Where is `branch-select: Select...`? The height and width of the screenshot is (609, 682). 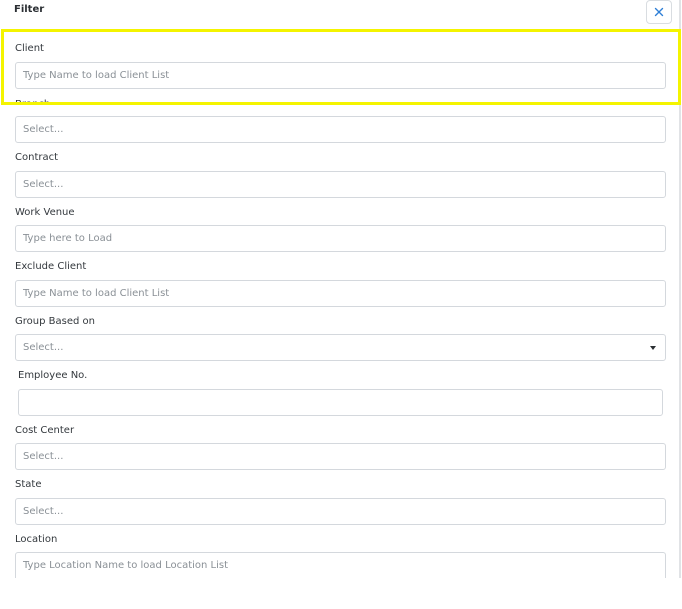 branch-select: Select... is located at coordinates (340, 129).